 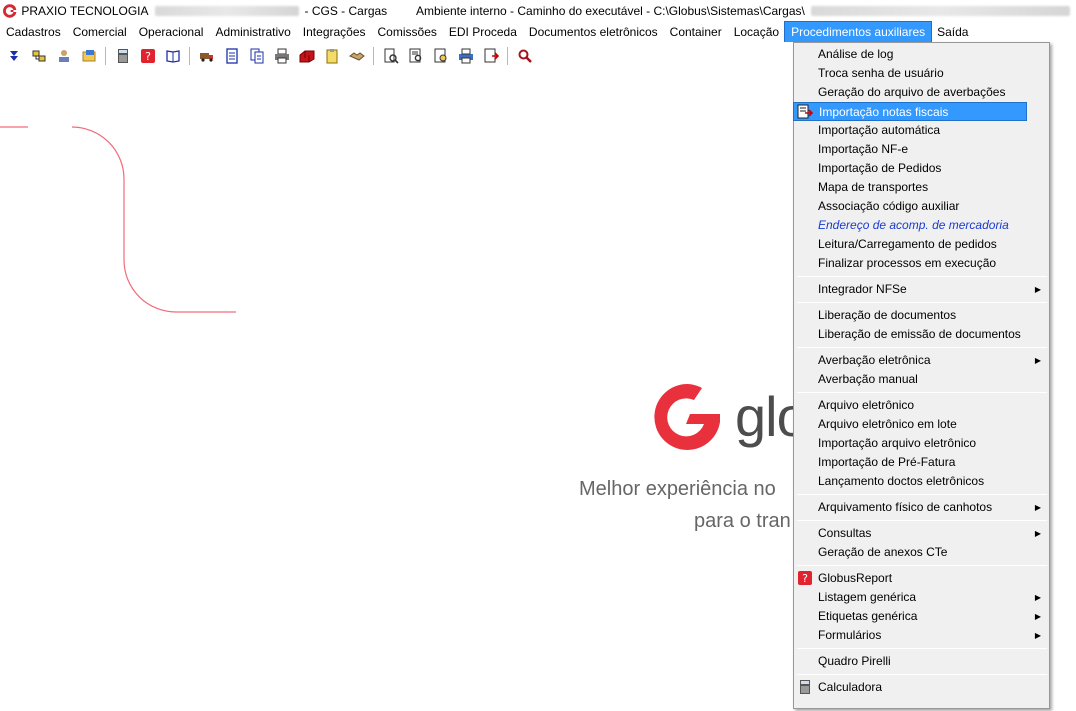 I want to click on menu-operacional: Operacional, so click(x=171, y=32).